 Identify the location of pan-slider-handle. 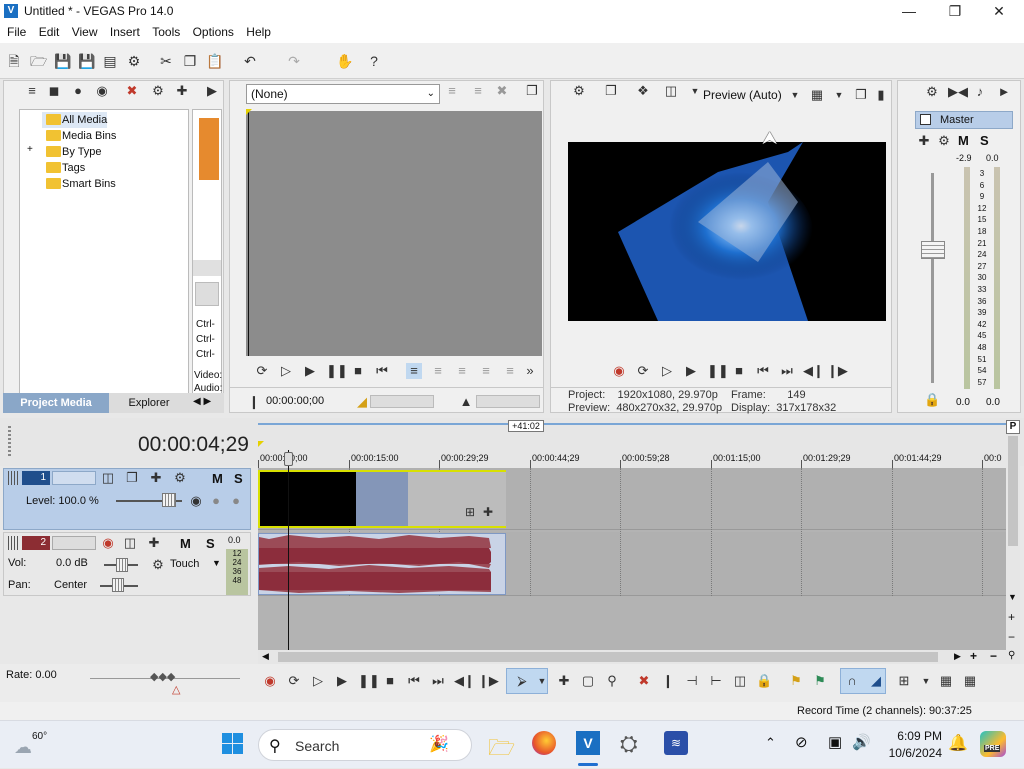
(118, 585).